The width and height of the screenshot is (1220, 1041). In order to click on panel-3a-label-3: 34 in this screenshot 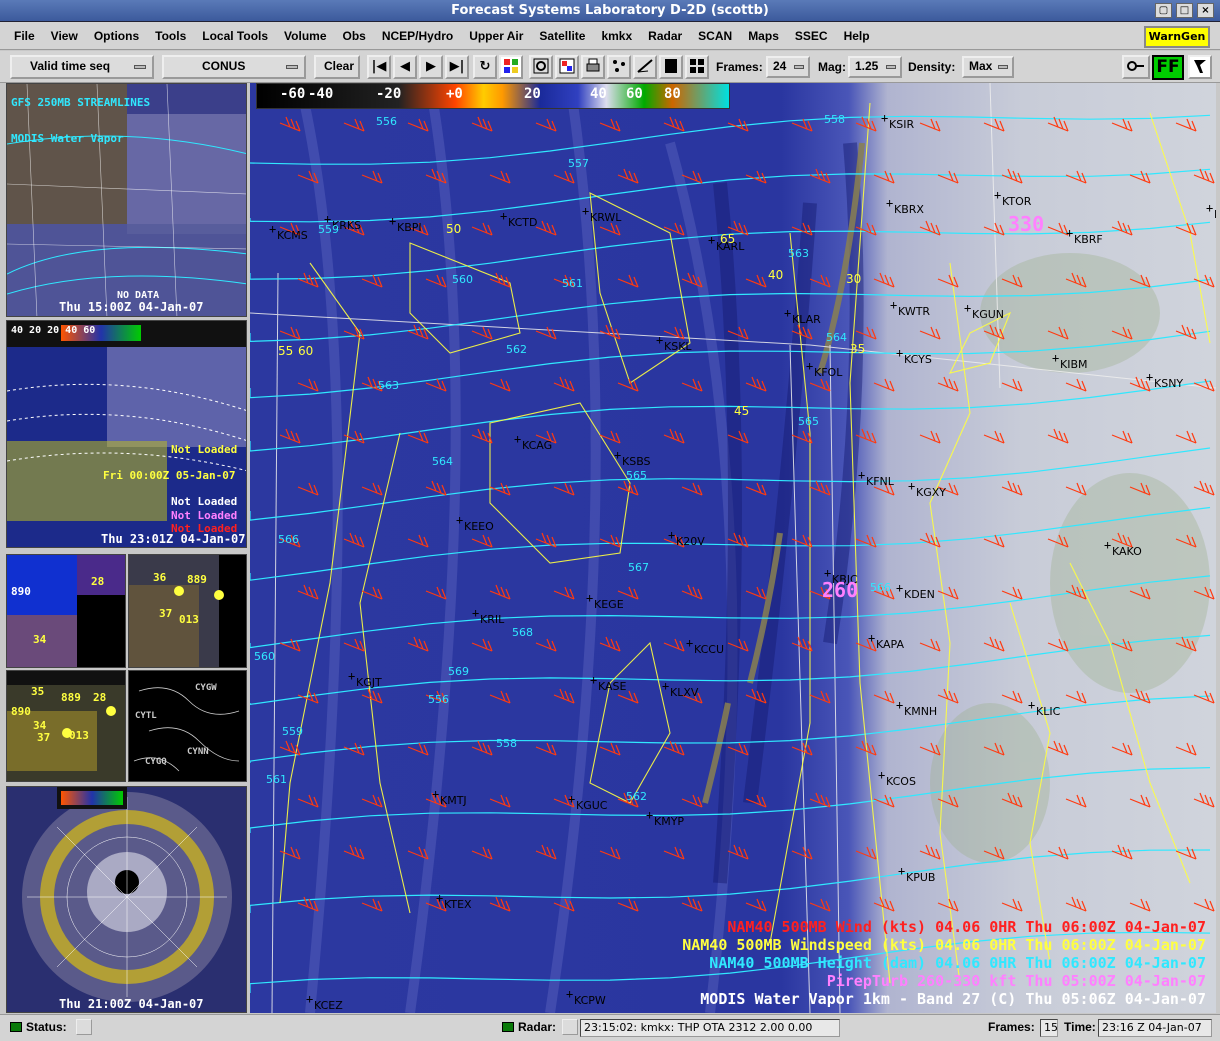, I will do `click(40, 639)`.